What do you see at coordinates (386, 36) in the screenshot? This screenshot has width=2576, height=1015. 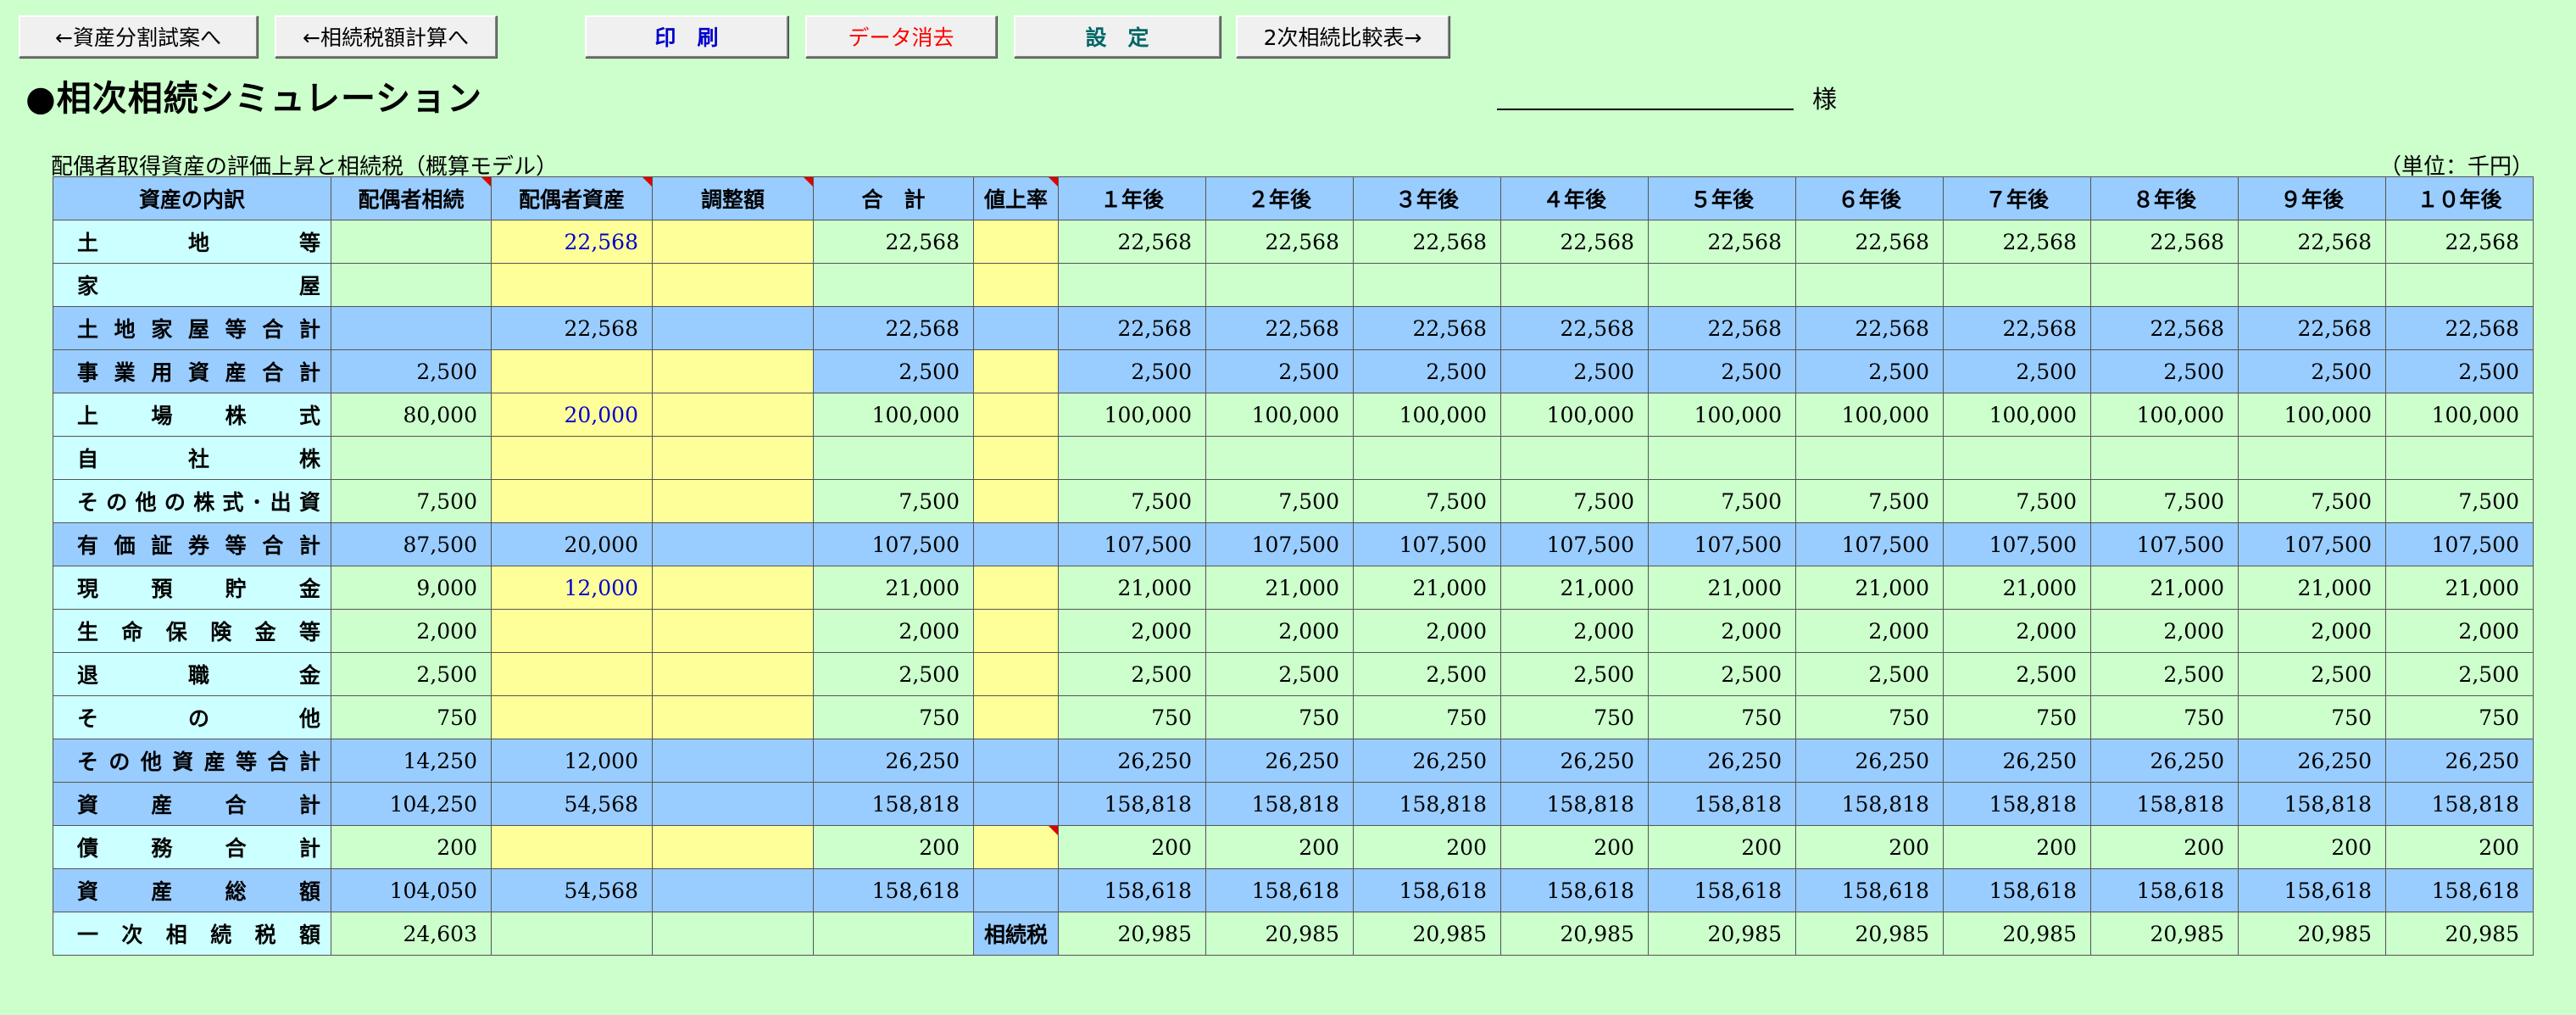 I see `tax-calc-button: ←相続税額計算へ` at bounding box center [386, 36].